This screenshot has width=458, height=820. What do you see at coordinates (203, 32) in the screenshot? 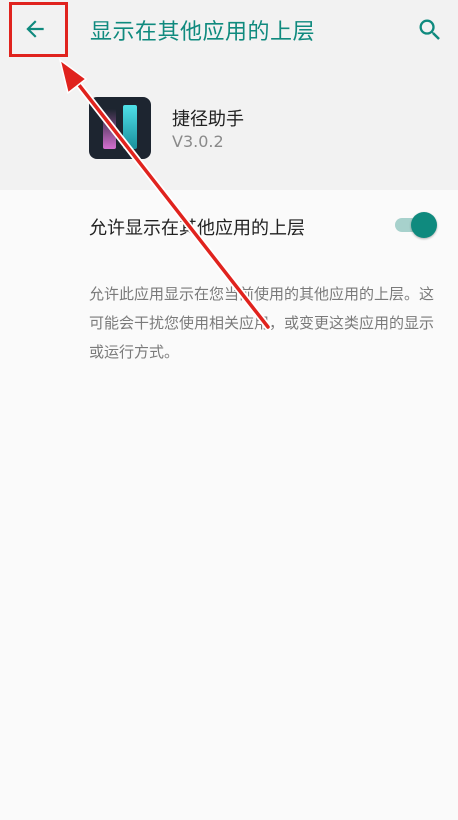
I see `page-title: 显示在其他应用的上层` at bounding box center [203, 32].